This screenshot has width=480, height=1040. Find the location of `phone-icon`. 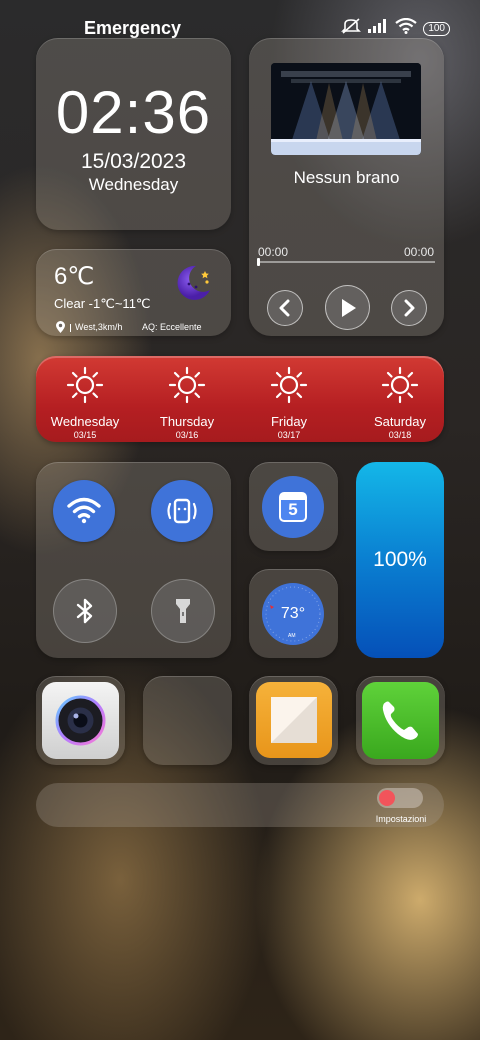

phone-icon is located at coordinates (400, 720).